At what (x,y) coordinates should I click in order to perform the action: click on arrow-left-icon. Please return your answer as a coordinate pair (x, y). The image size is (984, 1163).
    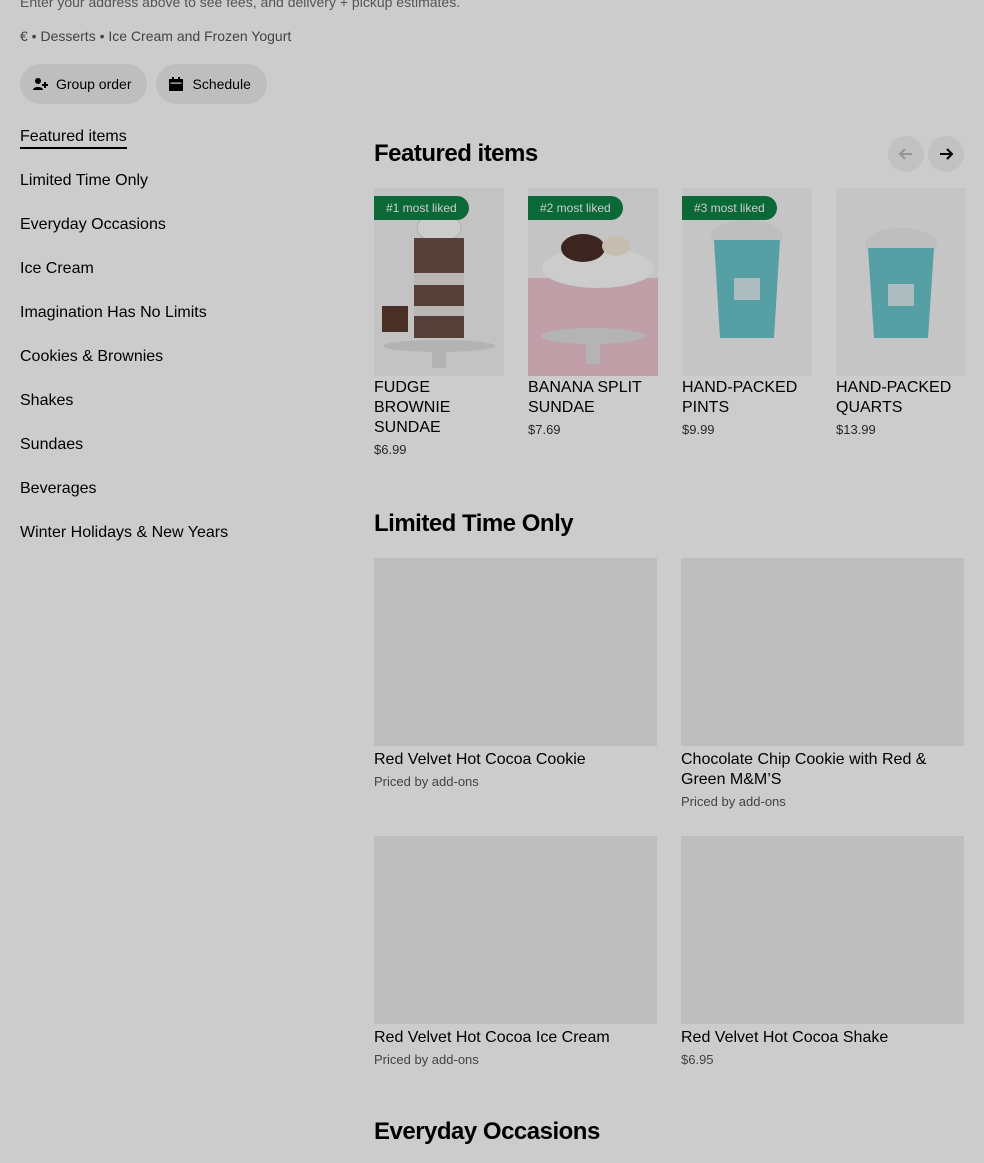
    Looking at the image, I should click on (905, 154).